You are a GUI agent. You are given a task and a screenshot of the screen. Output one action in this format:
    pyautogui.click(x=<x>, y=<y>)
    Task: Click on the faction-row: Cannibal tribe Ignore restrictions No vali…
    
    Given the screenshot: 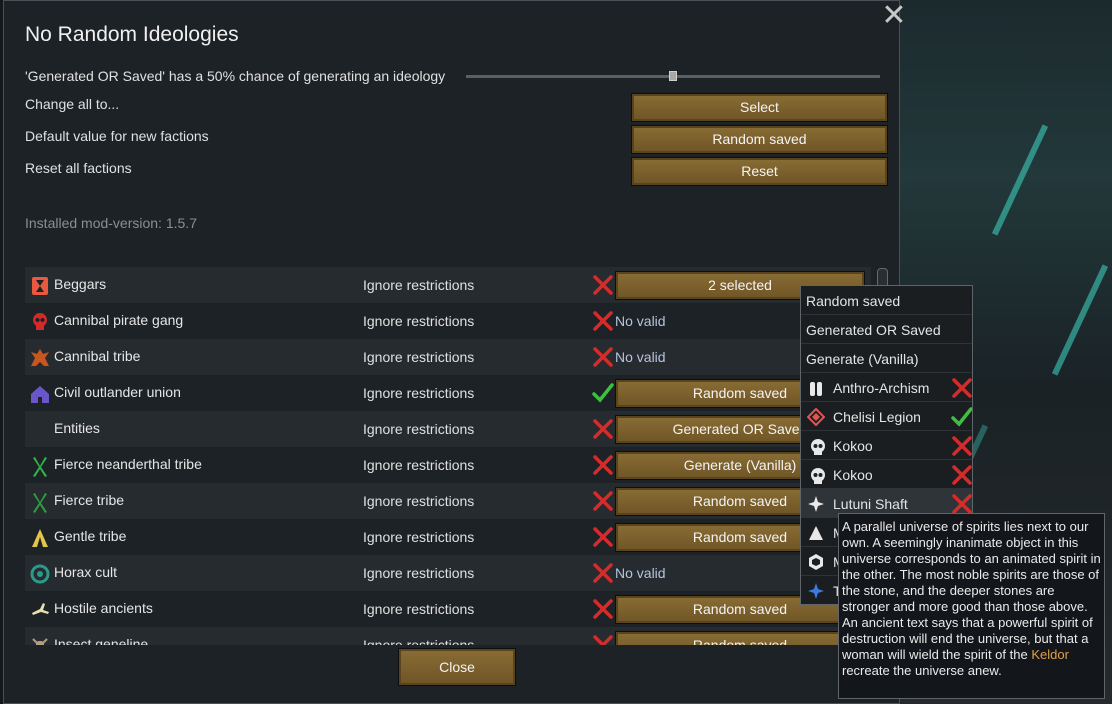 What is the action you would take?
    pyautogui.click(x=448, y=357)
    